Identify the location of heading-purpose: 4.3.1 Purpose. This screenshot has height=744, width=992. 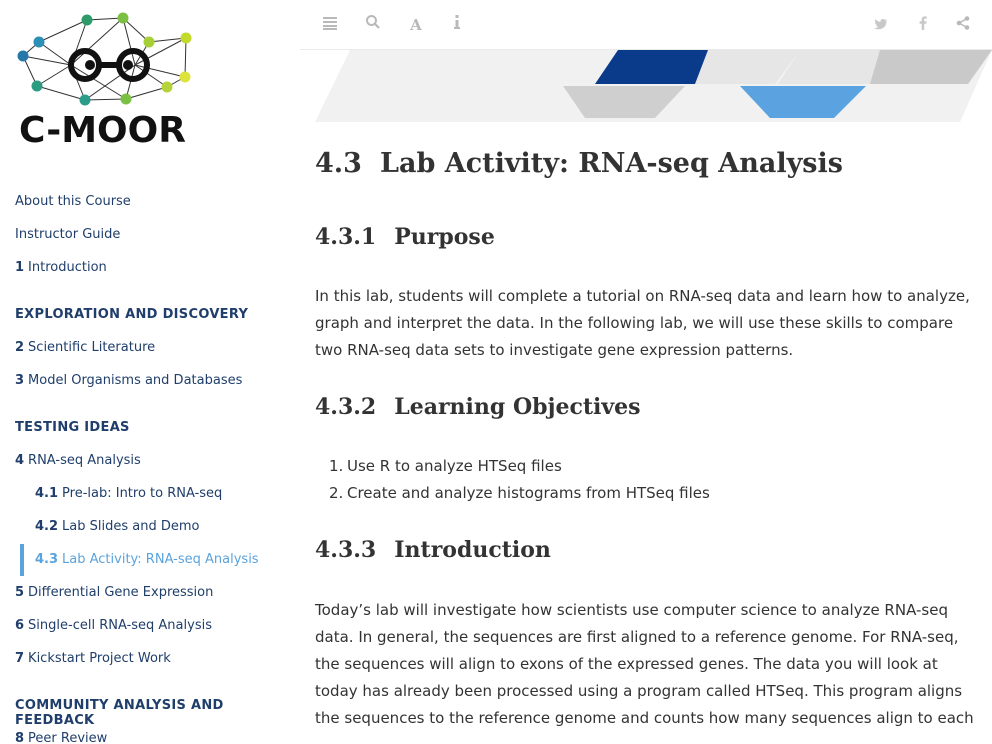
(405, 237).